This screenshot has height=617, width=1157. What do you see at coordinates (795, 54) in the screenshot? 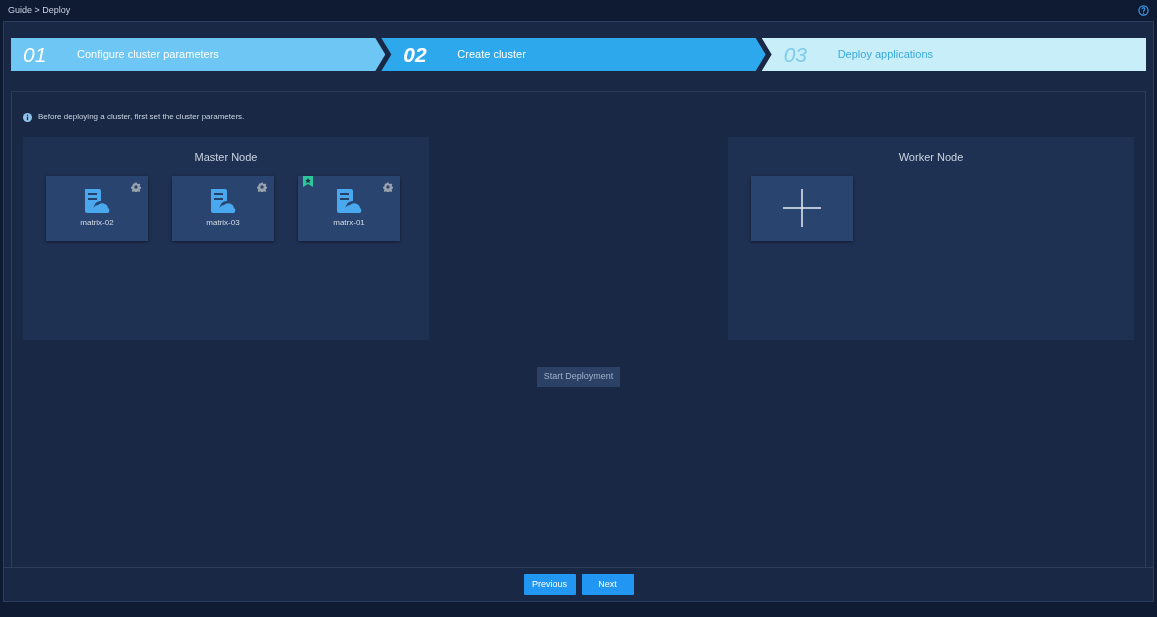
I see `step-number: 03` at bounding box center [795, 54].